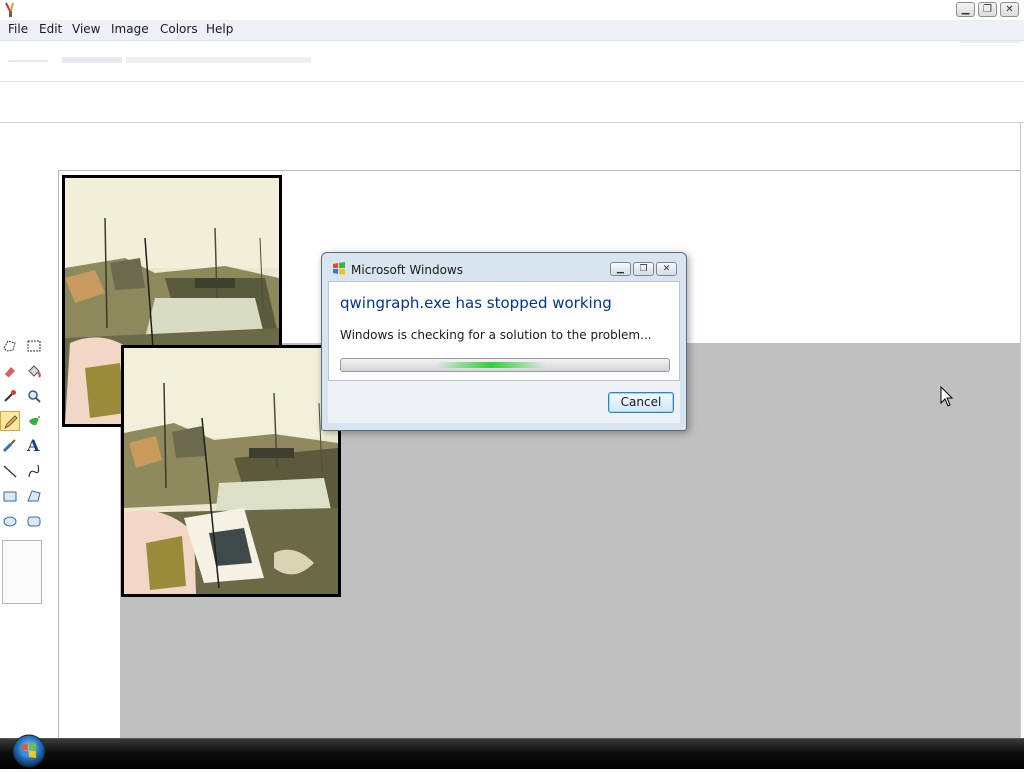 The image size is (1024, 772). What do you see at coordinates (512, 30) in the screenshot?
I see `menu-bar: File Edit View Image Colors Help` at bounding box center [512, 30].